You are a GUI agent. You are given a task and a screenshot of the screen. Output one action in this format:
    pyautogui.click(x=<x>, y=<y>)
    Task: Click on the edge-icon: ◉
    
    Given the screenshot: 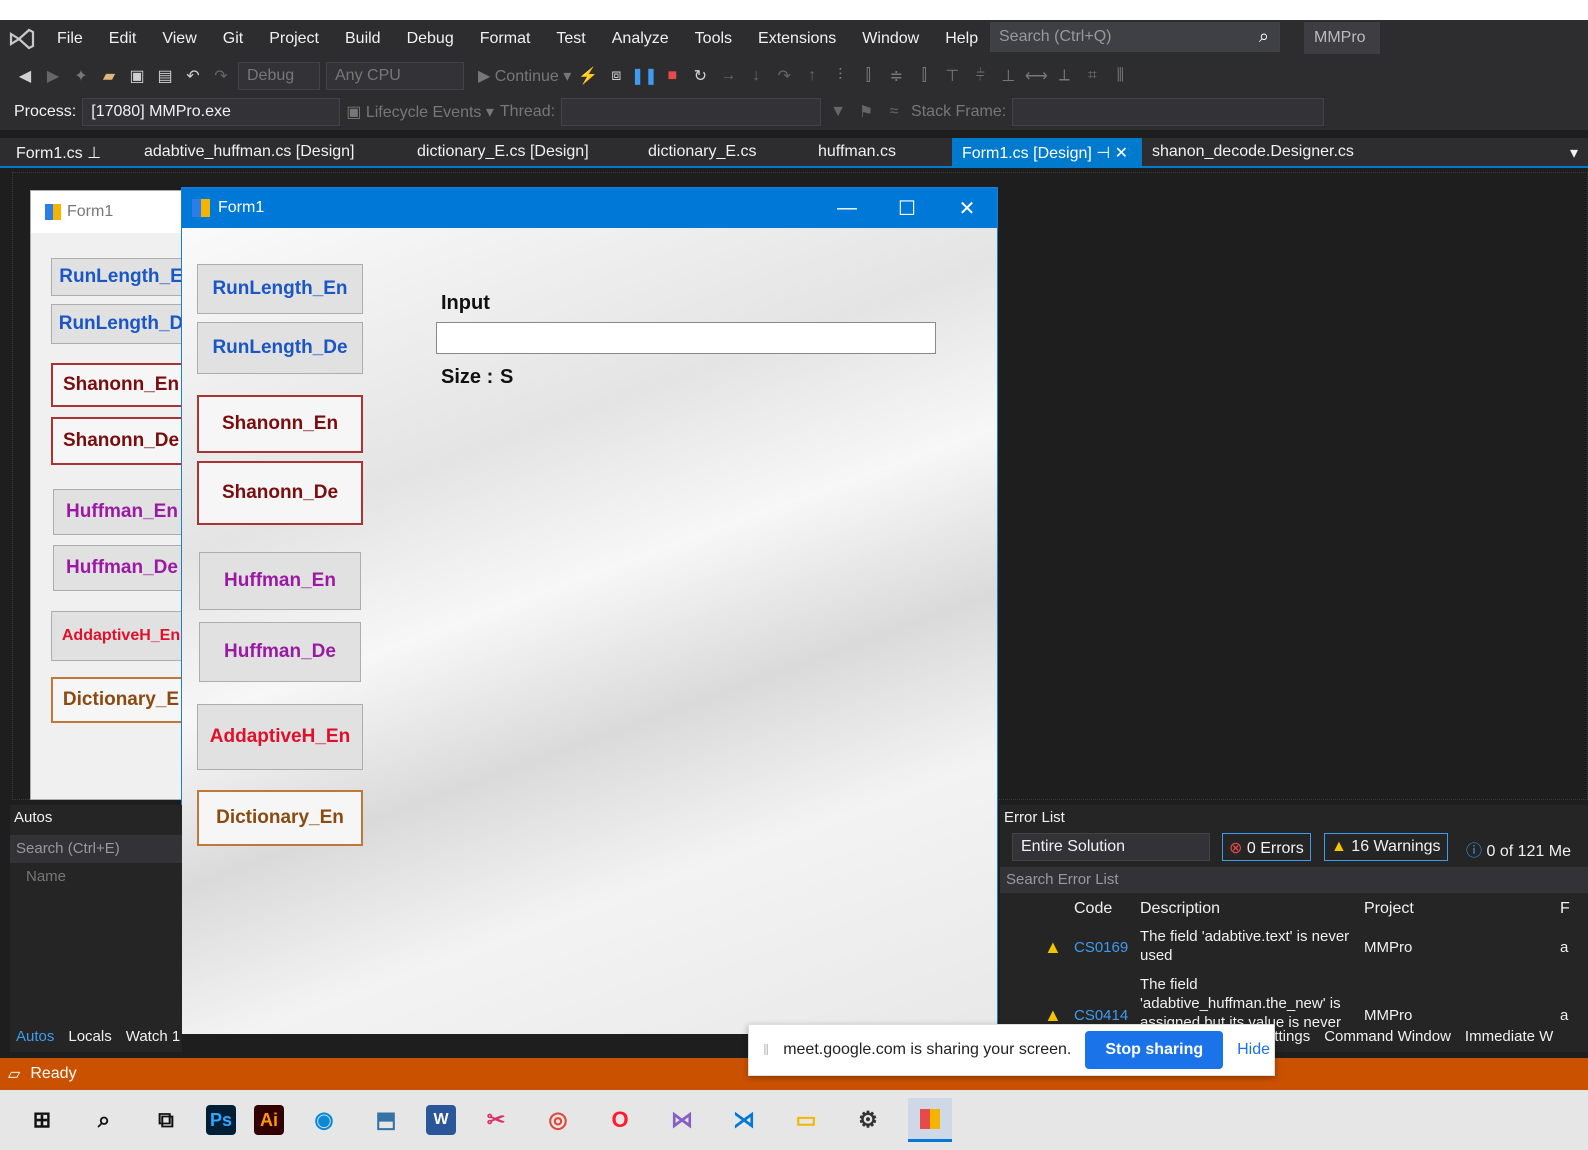 What is the action you would take?
    pyautogui.click(x=324, y=1120)
    